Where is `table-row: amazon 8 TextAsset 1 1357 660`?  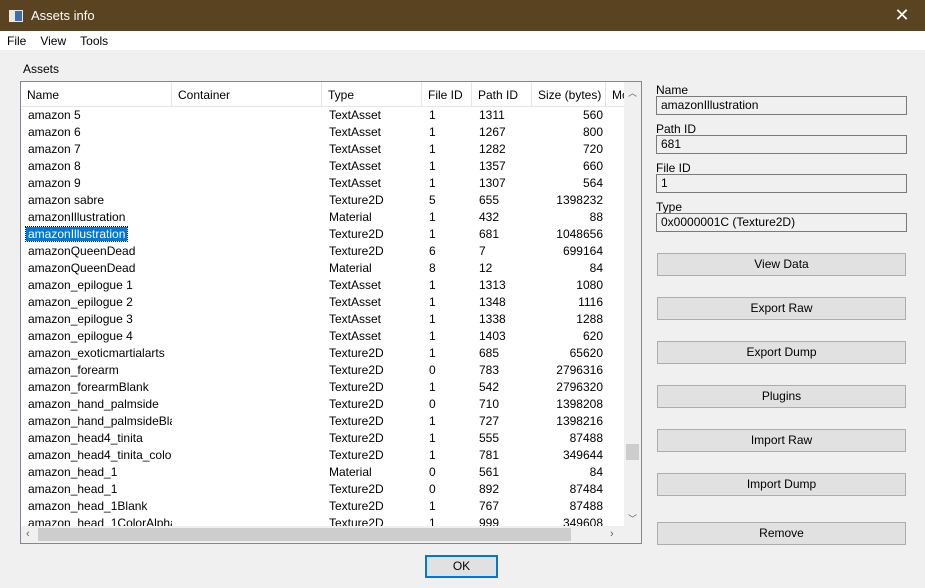 table-row: amazon 8 TextAsset 1 1357 660 is located at coordinates (322, 166).